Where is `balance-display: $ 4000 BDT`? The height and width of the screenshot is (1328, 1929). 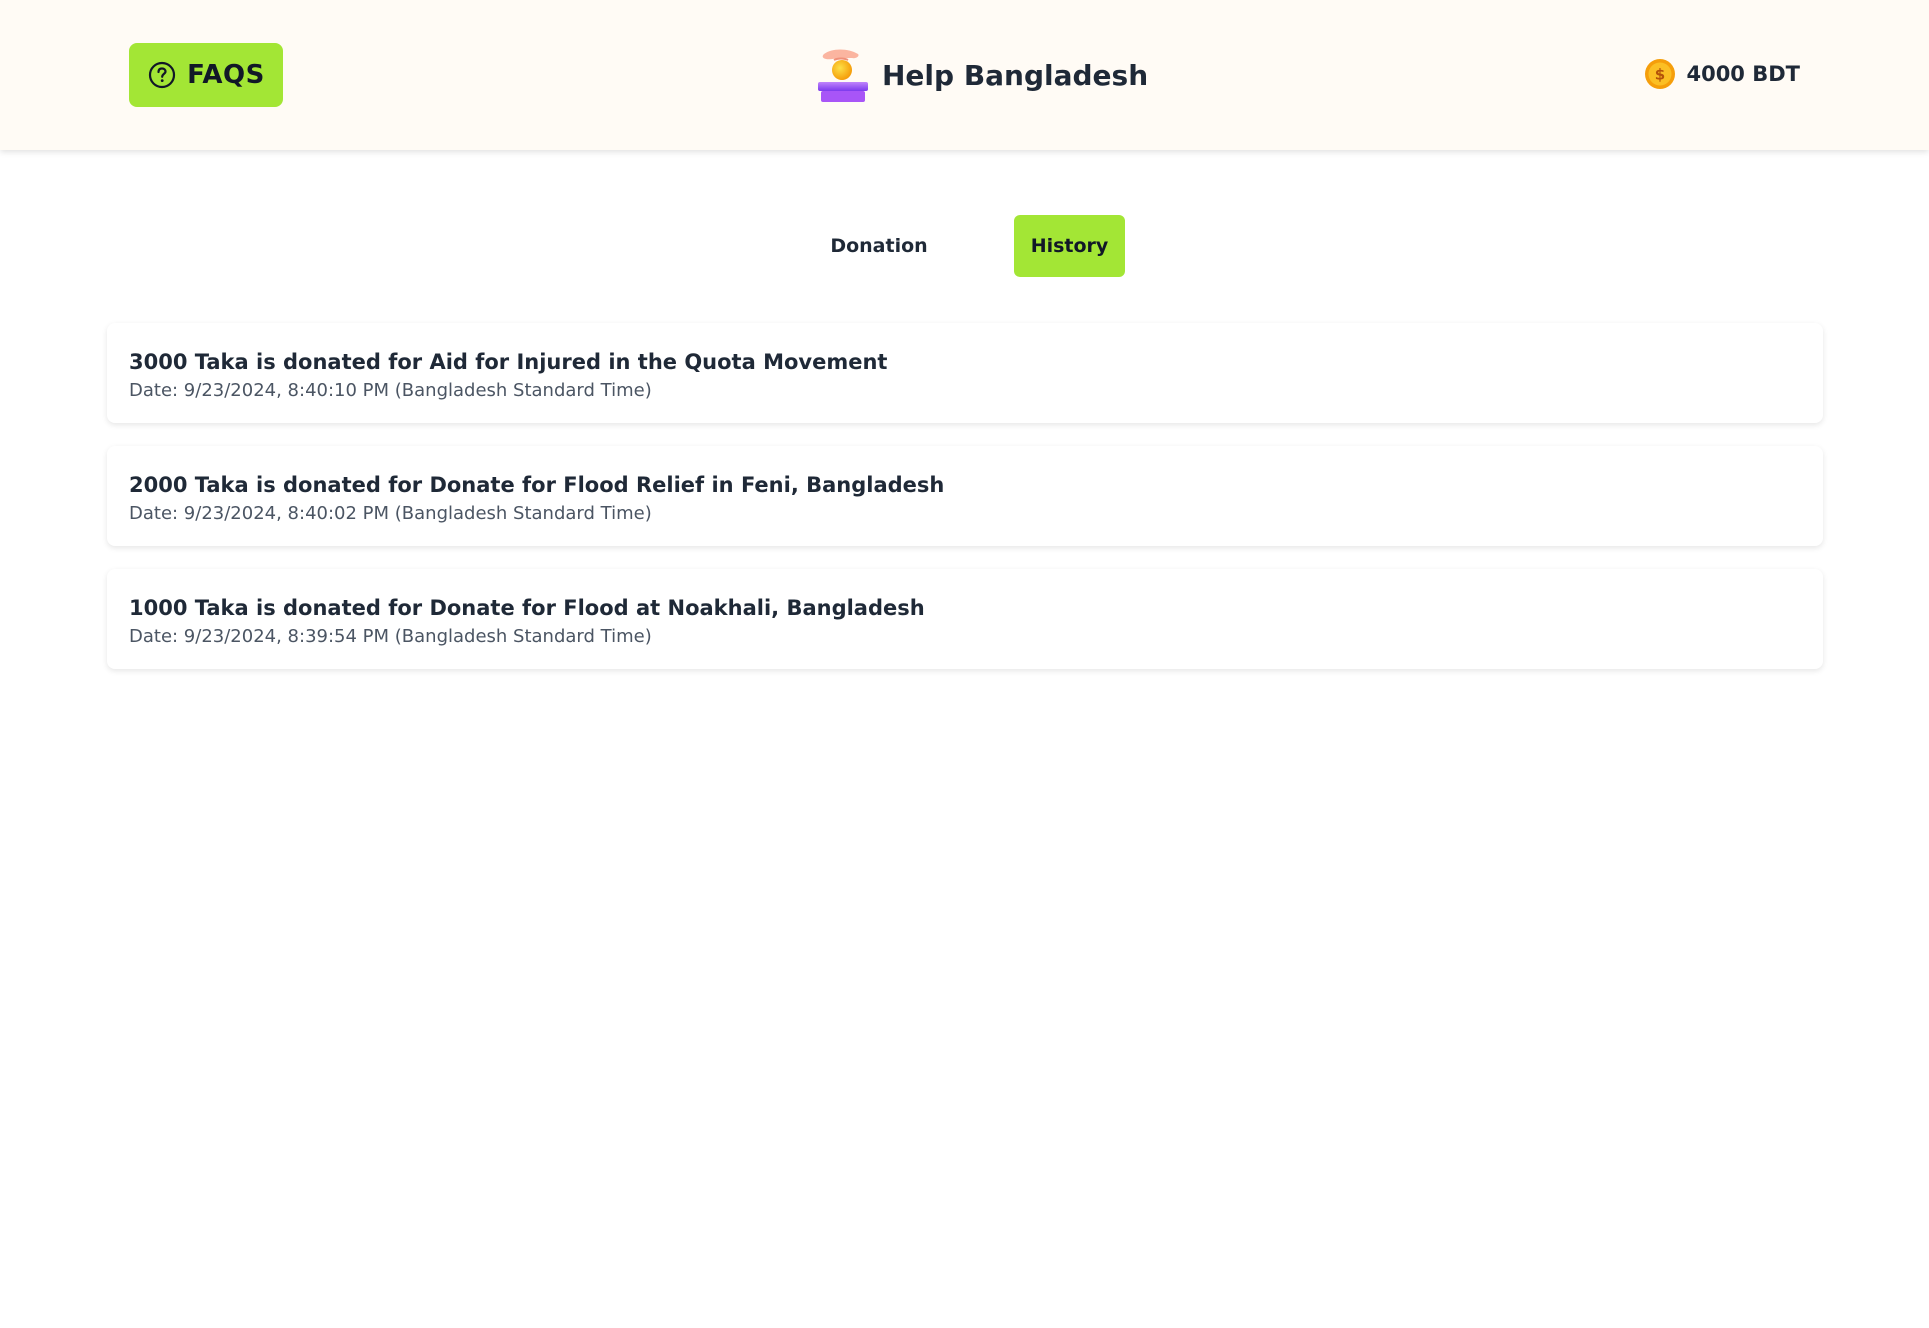 balance-display: $ 4000 BDT is located at coordinates (1722, 74).